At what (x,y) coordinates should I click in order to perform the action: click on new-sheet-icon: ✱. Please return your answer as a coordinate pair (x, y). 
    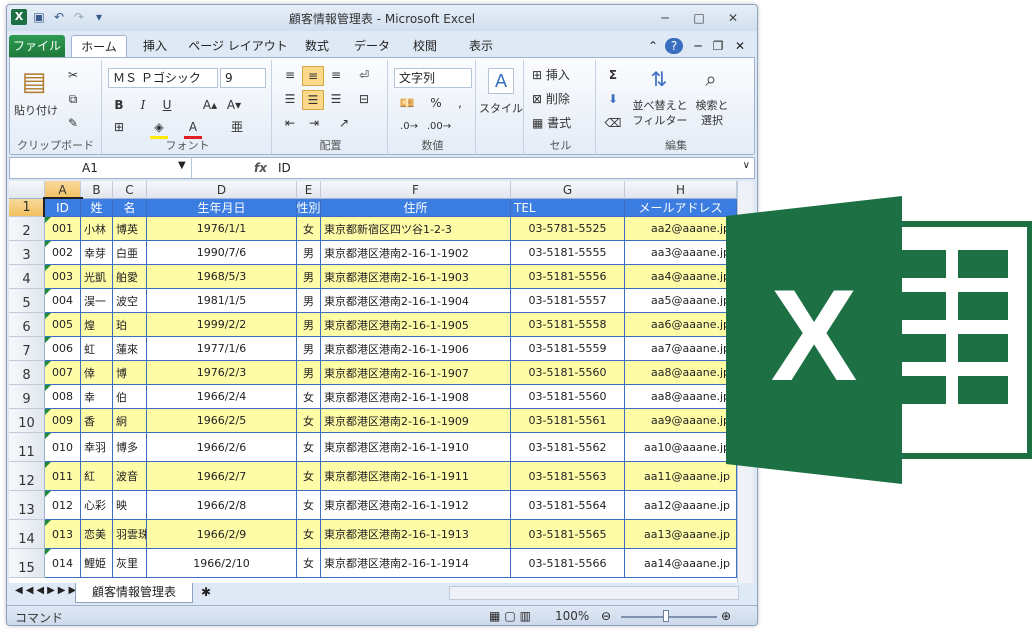
    Looking at the image, I should click on (206, 592).